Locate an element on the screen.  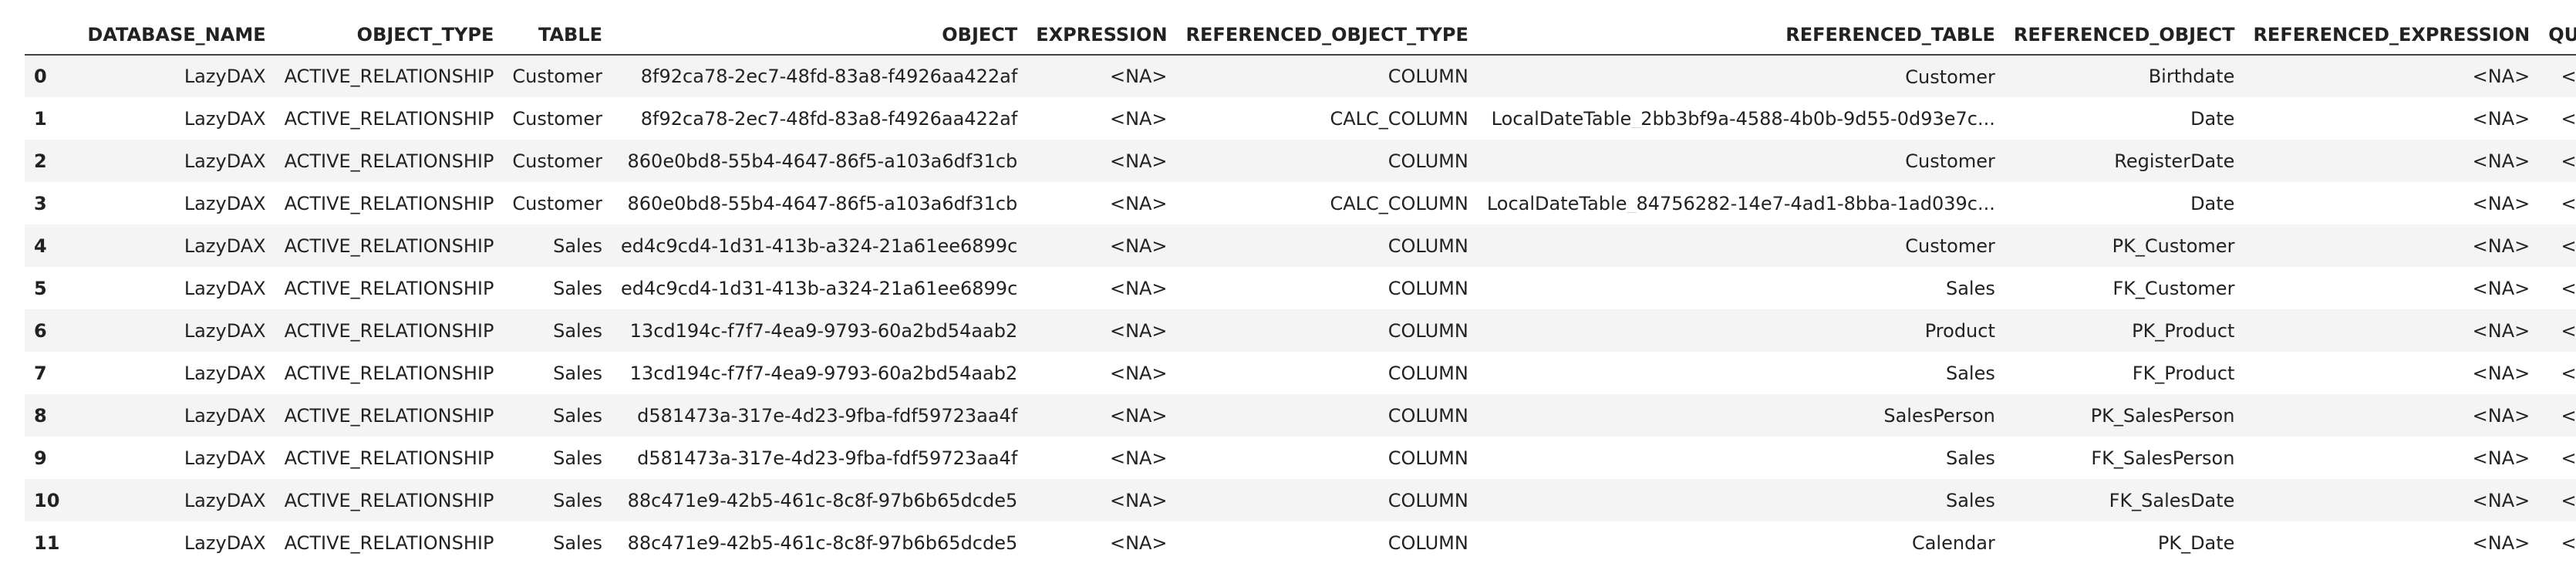
cell-text: Product is located at coordinates (1959, 331).